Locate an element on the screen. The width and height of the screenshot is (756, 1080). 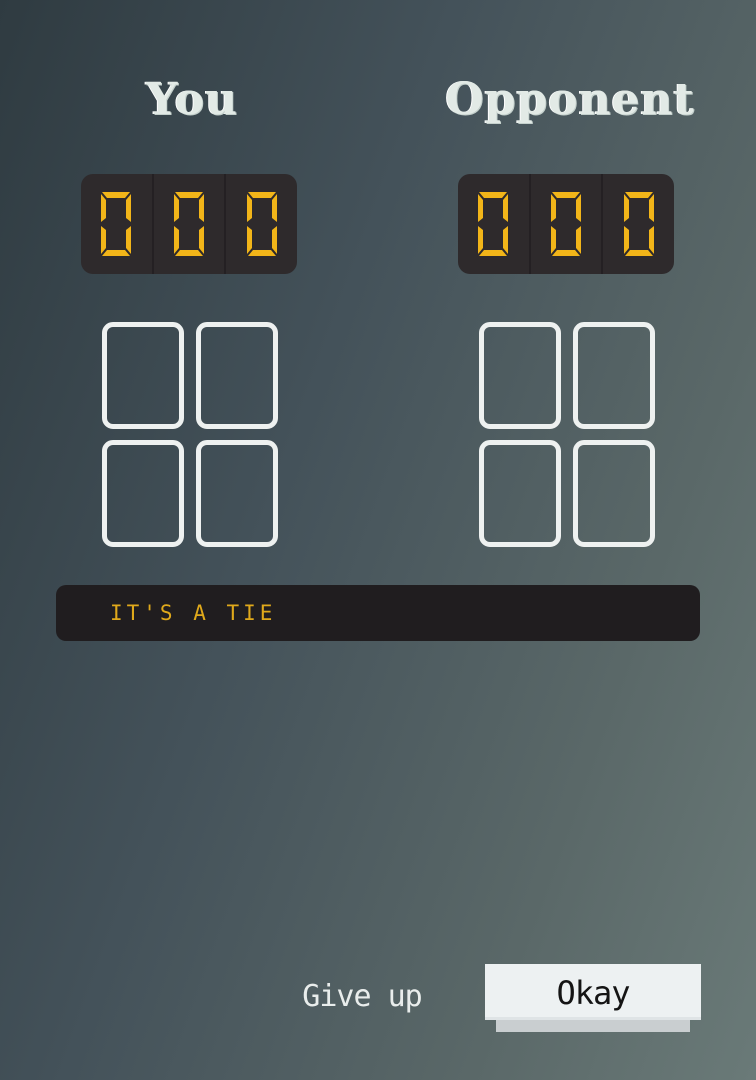
message-bar: IT'S A TIE is located at coordinates (378, 613).